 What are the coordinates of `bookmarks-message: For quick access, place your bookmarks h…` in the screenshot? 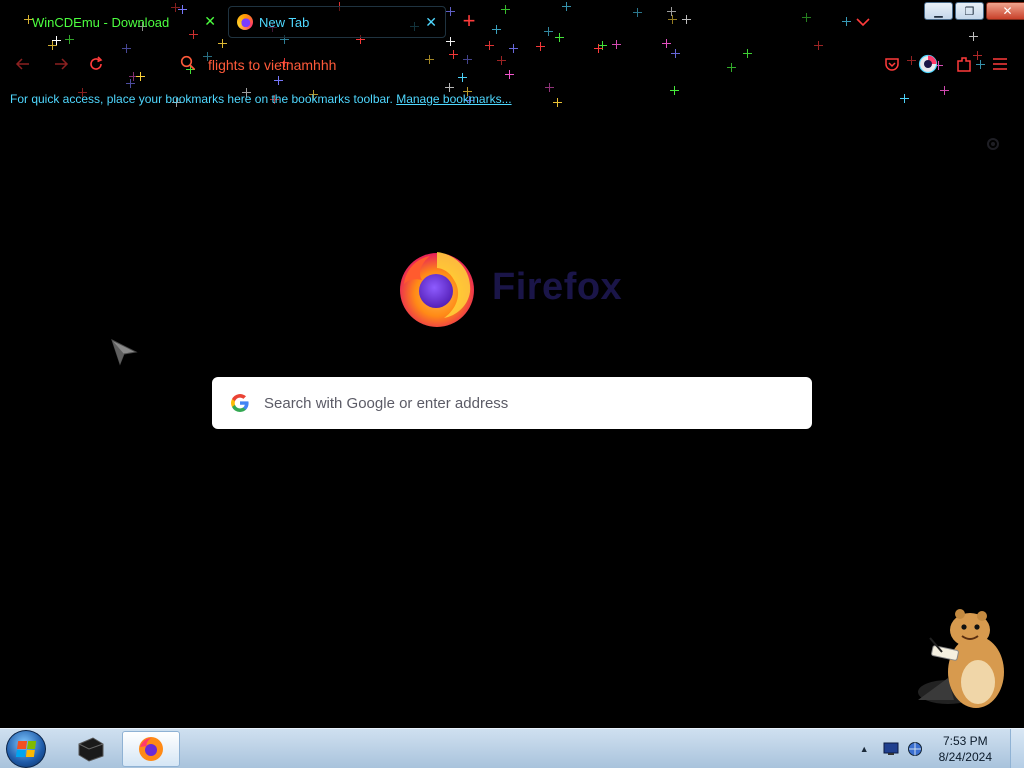 It's located at (201, 99).